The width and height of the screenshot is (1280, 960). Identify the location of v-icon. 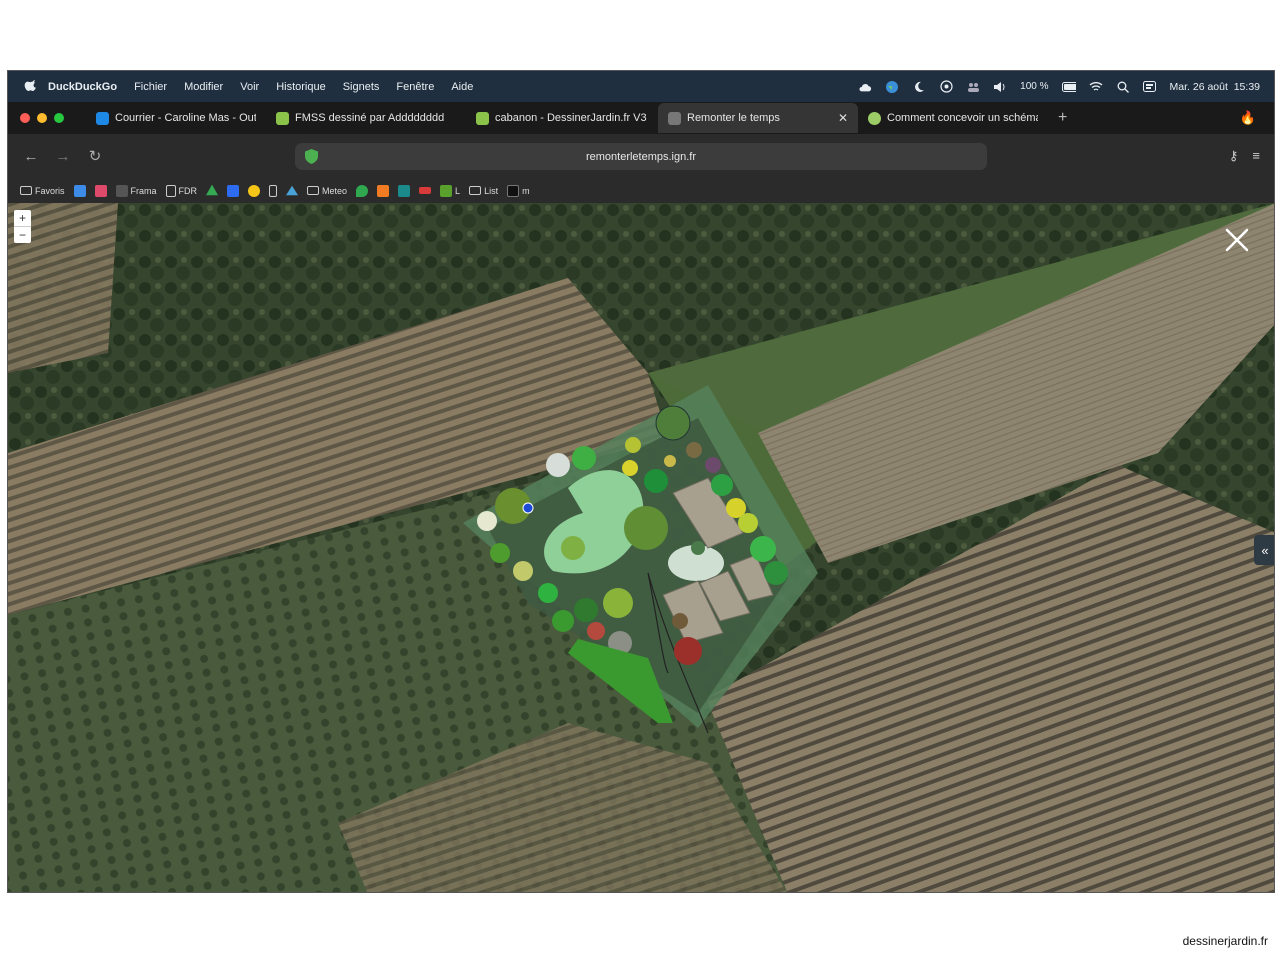
(404, 190).